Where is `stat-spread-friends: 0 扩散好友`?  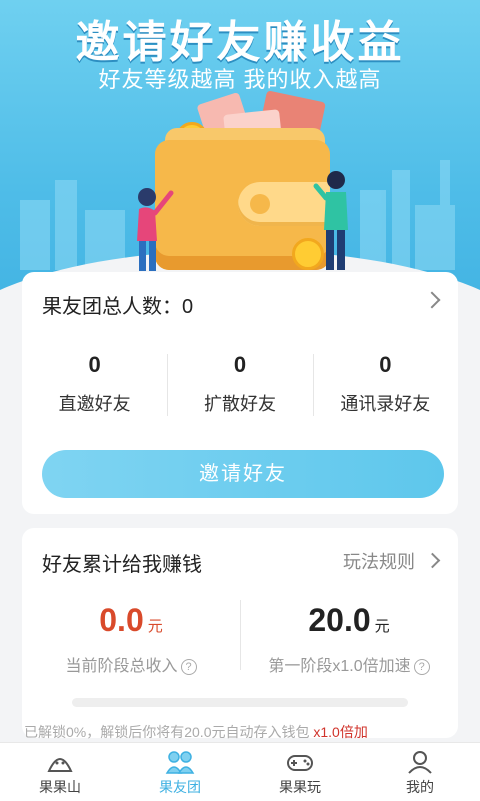 stat-spread-friends: 0 扩散好友 is located at coordinates (239, 386).